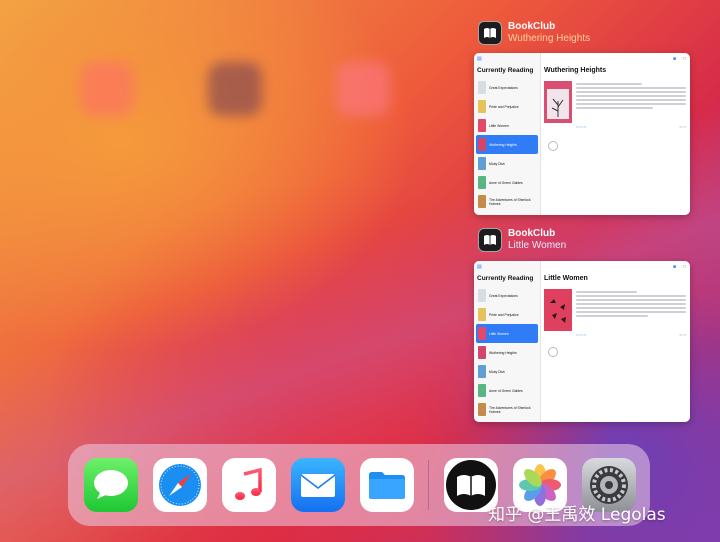 This screenshot has width=720, height=542. Describe the element at coordinates (575, 70) in the screenshot. I see `detail-title: Wuthering Heights` at that location.